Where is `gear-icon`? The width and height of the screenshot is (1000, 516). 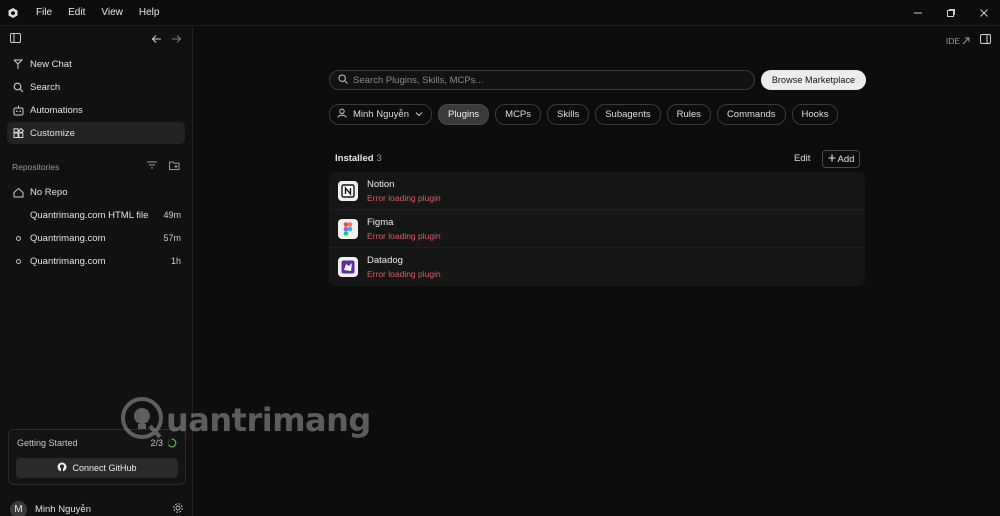
gear-icon is located at coordinates (178, 509).